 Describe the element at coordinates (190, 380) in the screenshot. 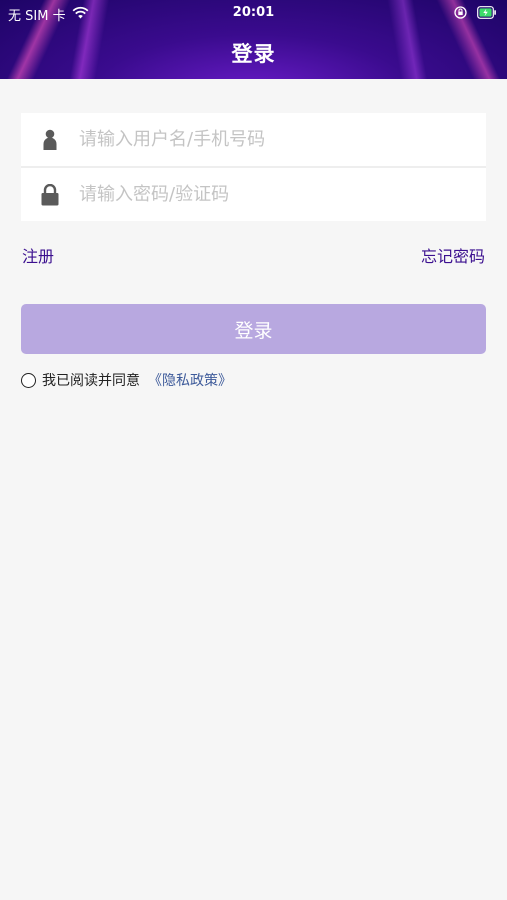

I see `privacy-policy-link: 《隐私政策》` at that location.